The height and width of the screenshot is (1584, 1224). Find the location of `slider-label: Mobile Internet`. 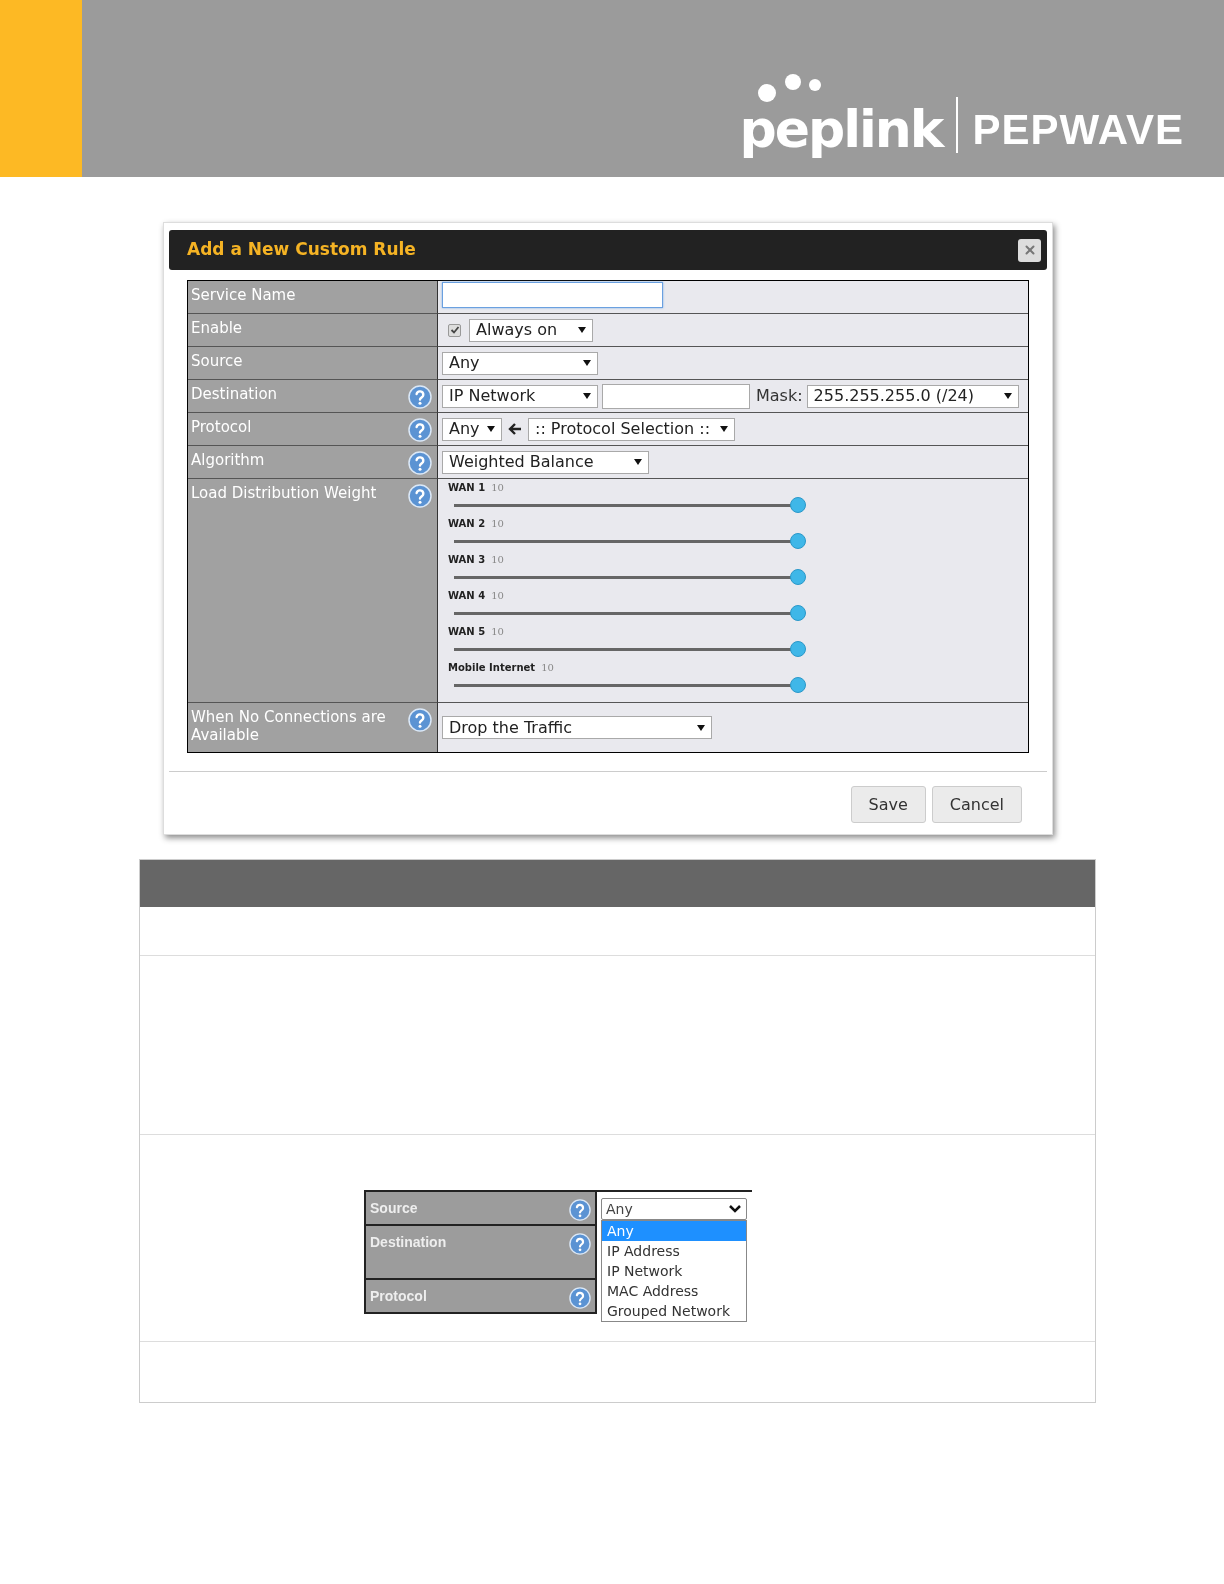

slider-label: Mobile Internet is located at coordinates (492, 668).